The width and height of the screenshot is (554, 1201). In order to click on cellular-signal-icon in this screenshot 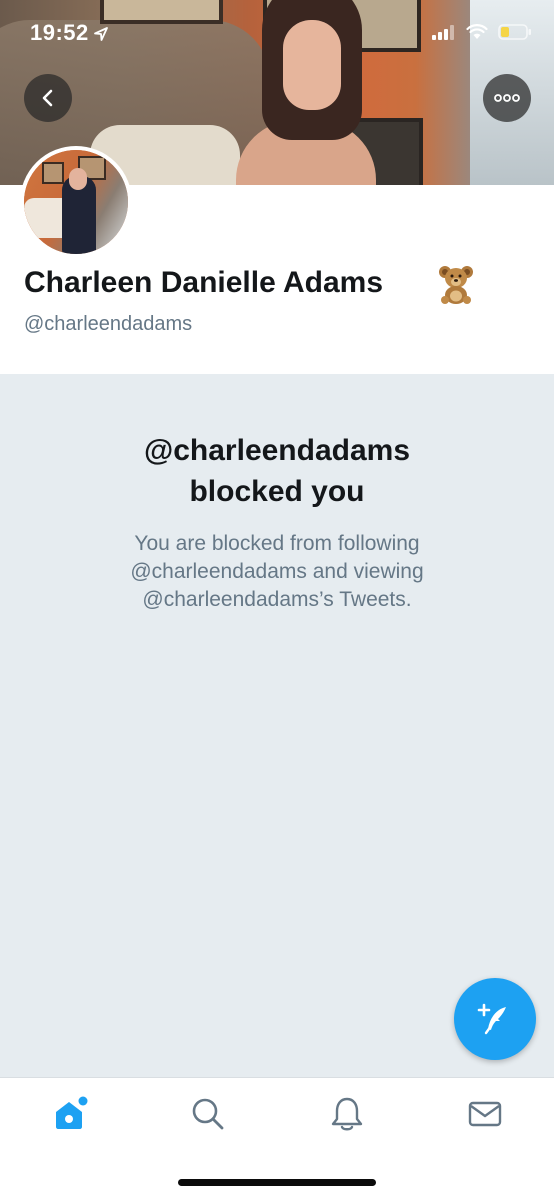, I will do `click(443, 32)`.